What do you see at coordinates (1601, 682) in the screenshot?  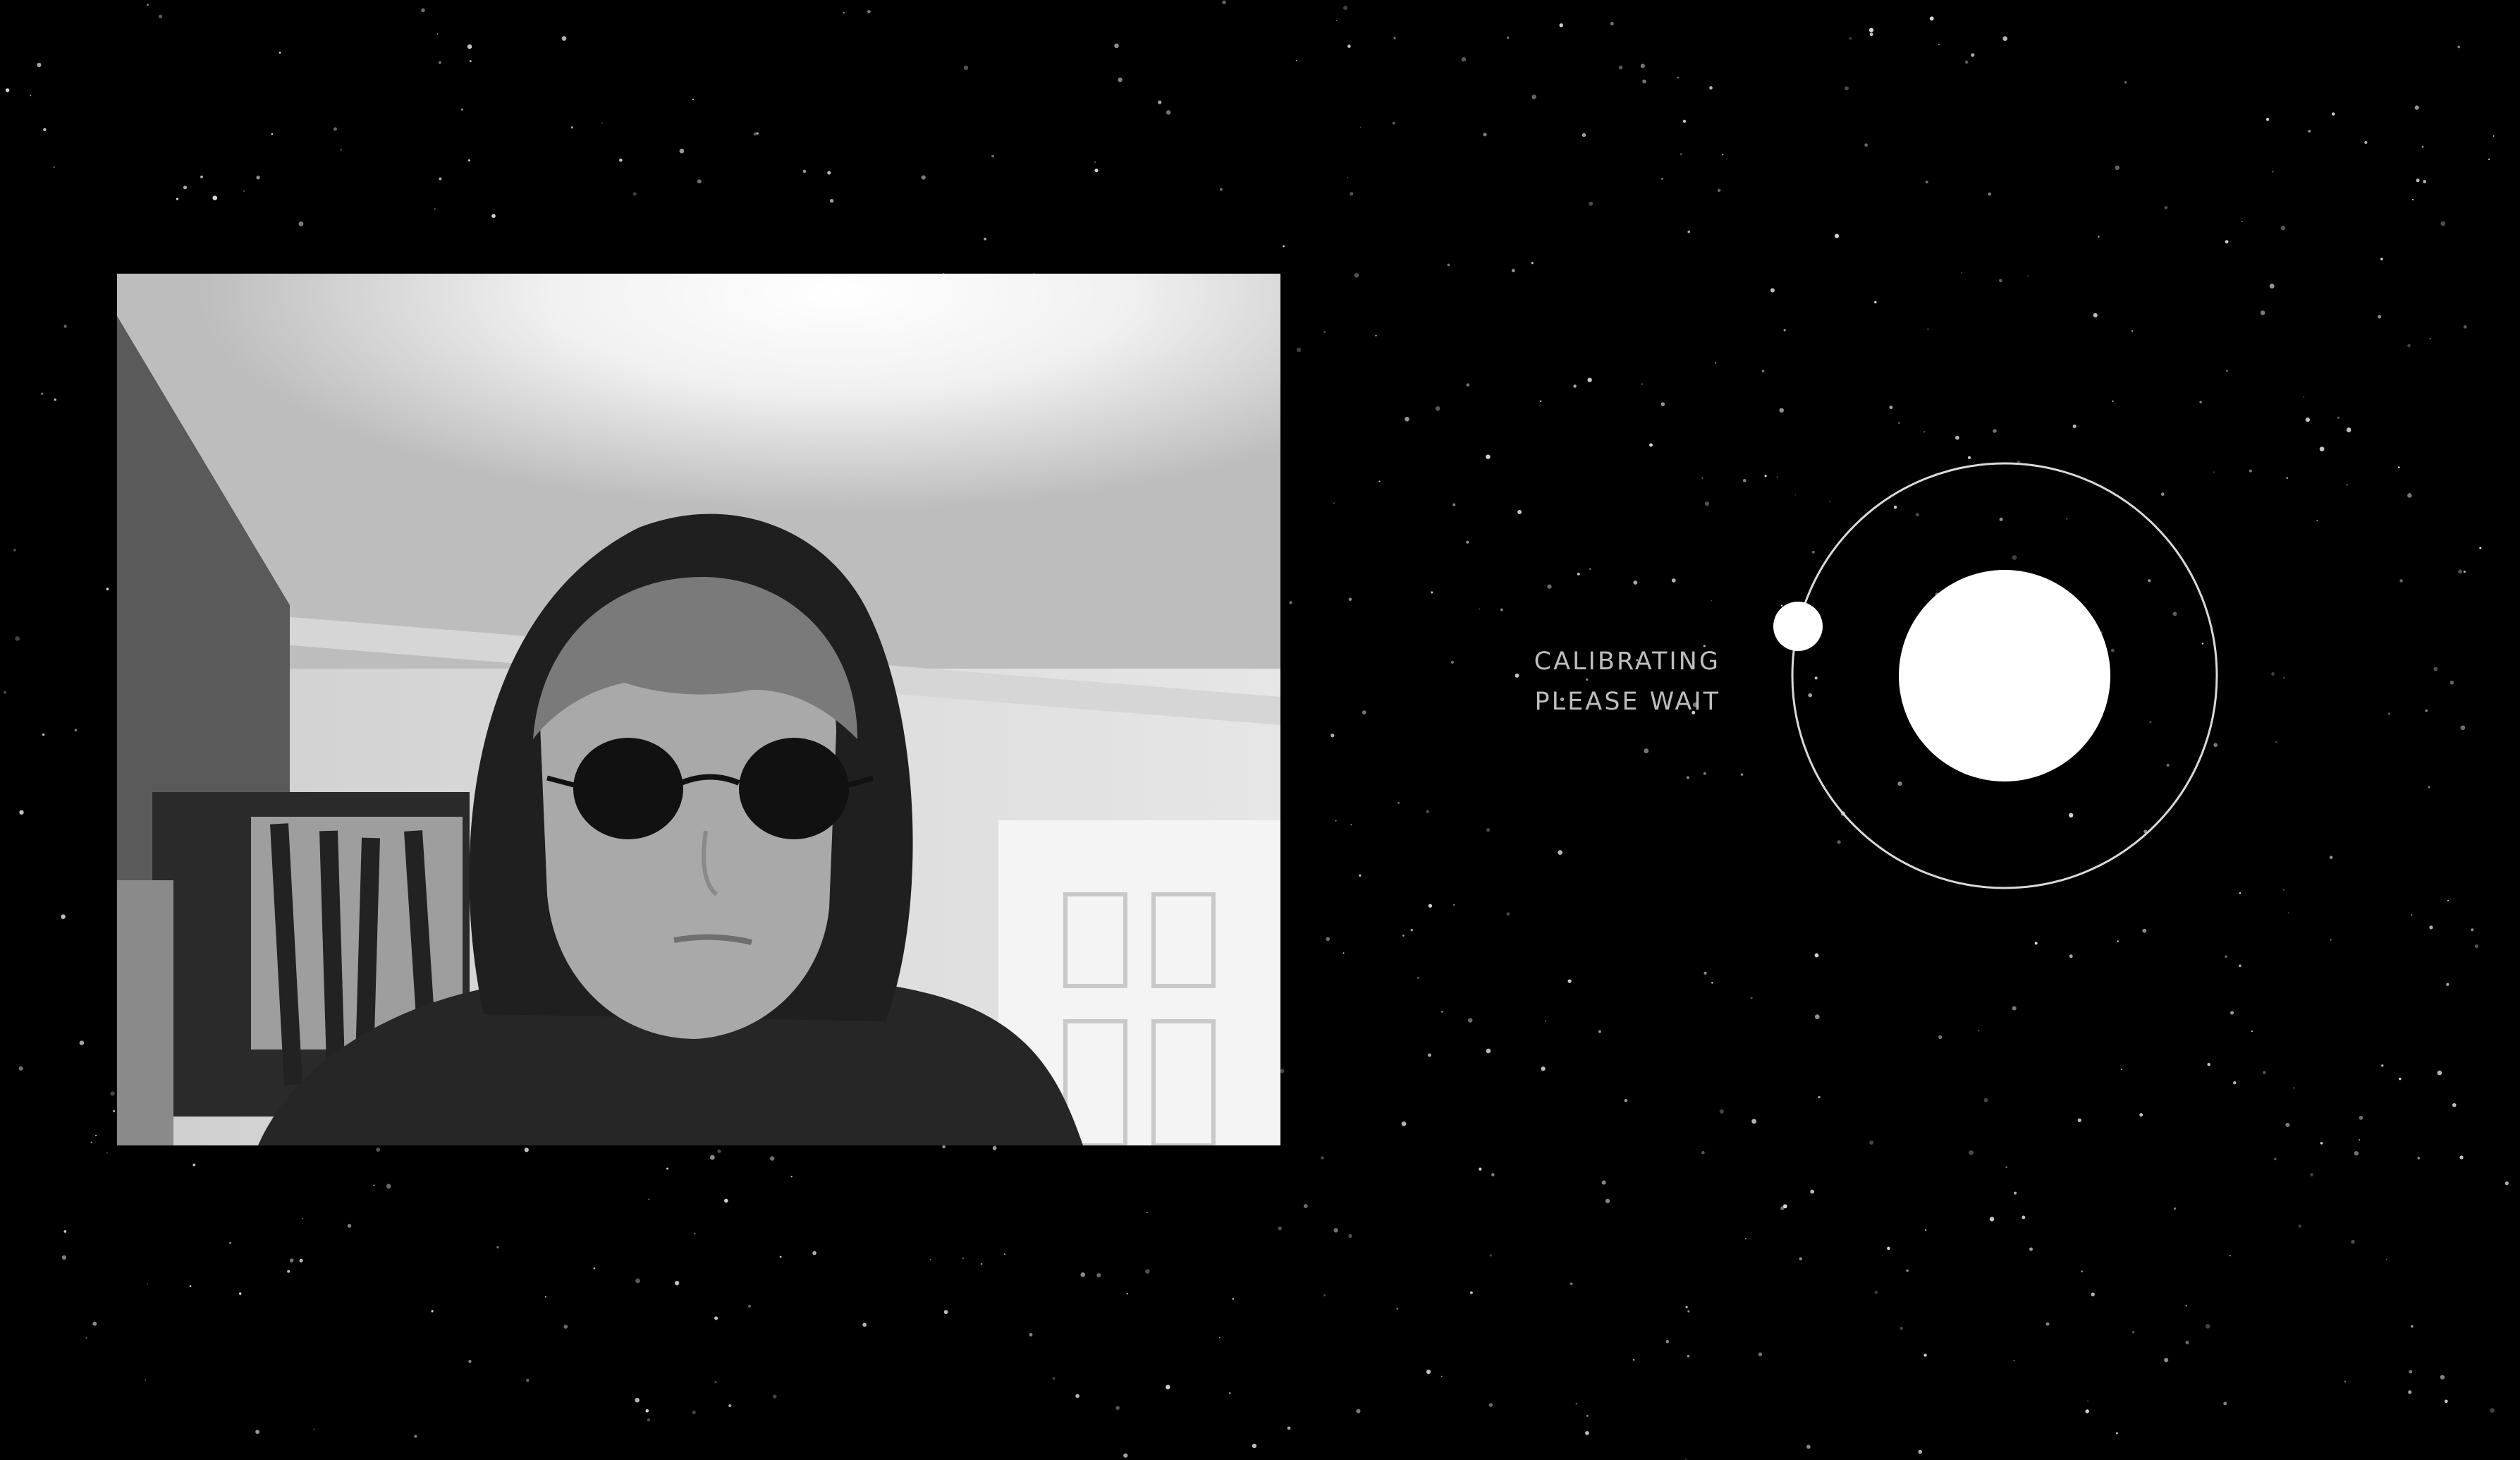 I see `calibration-status: CALIBRATING PLEASE WAIT` at bounding box center [1601, 682].